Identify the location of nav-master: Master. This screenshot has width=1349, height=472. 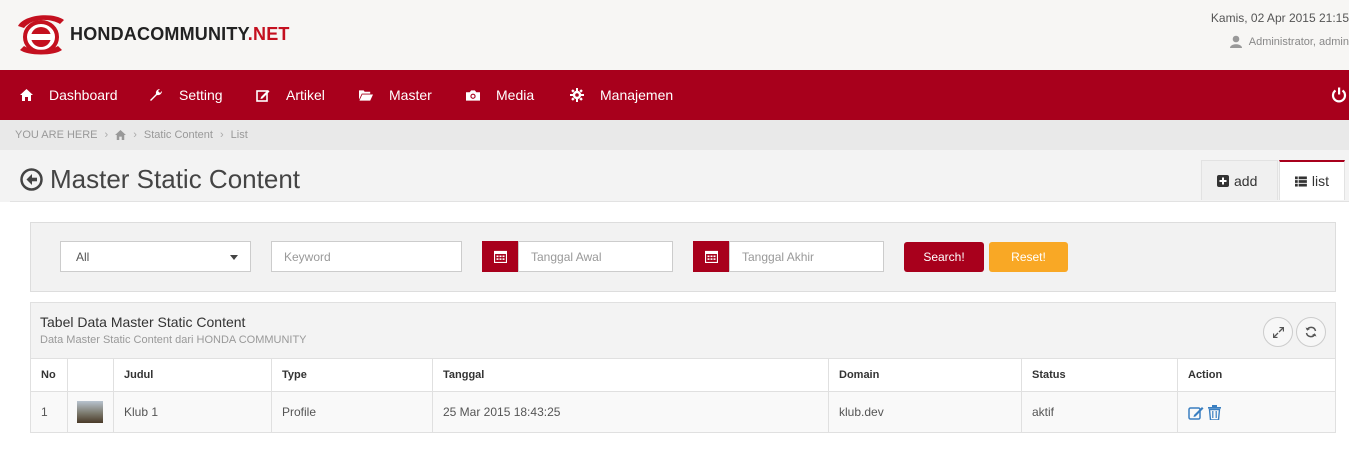
(395, 95).